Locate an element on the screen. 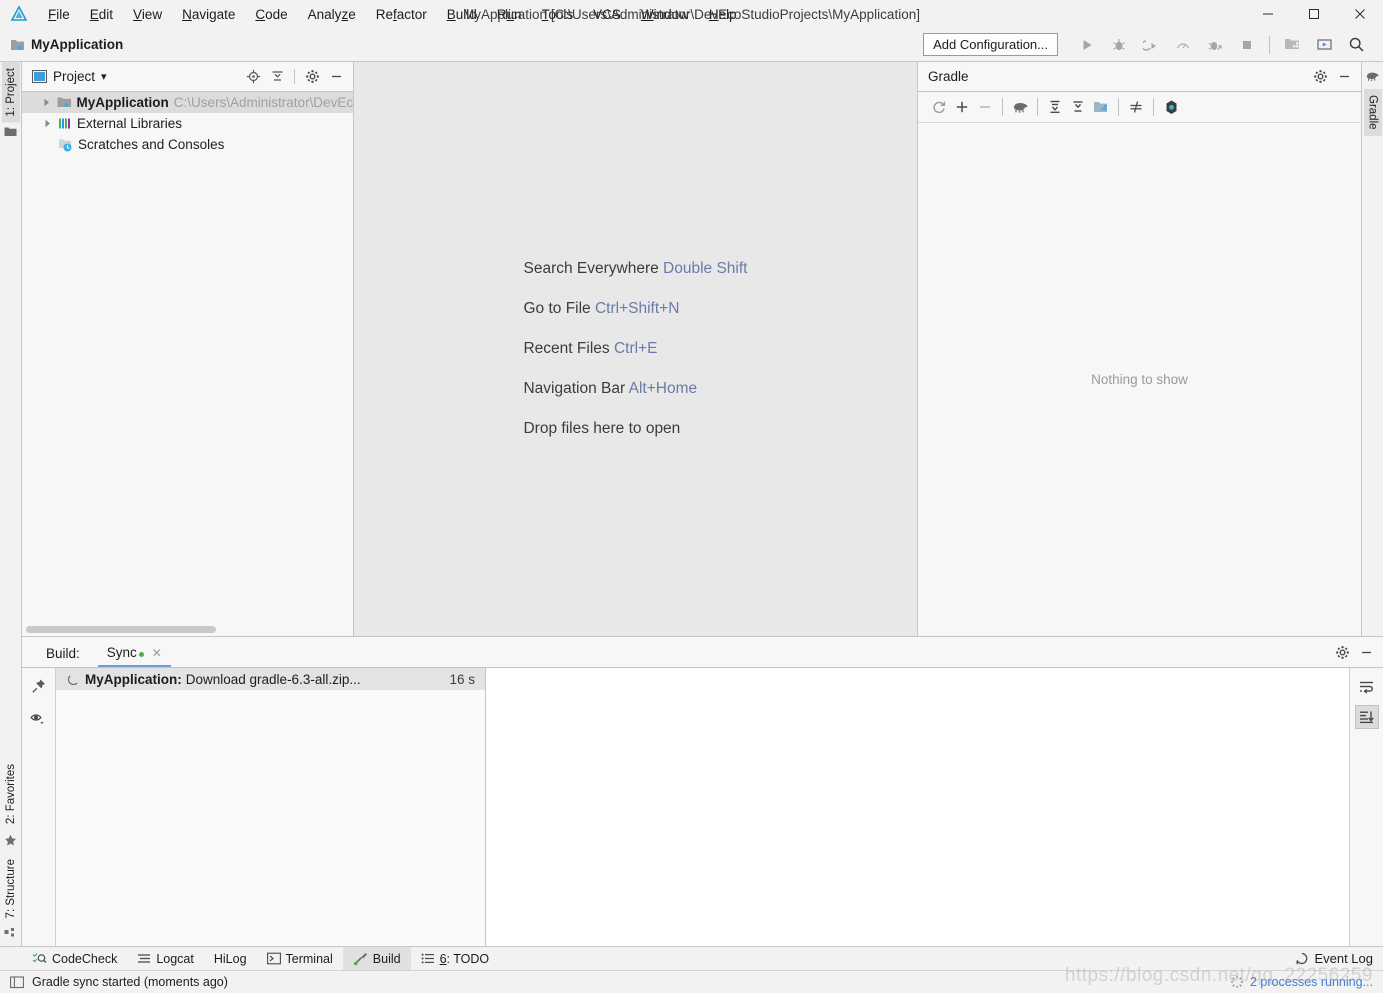  tree-row-label: MyApplication is located at coordinates (122, 102).